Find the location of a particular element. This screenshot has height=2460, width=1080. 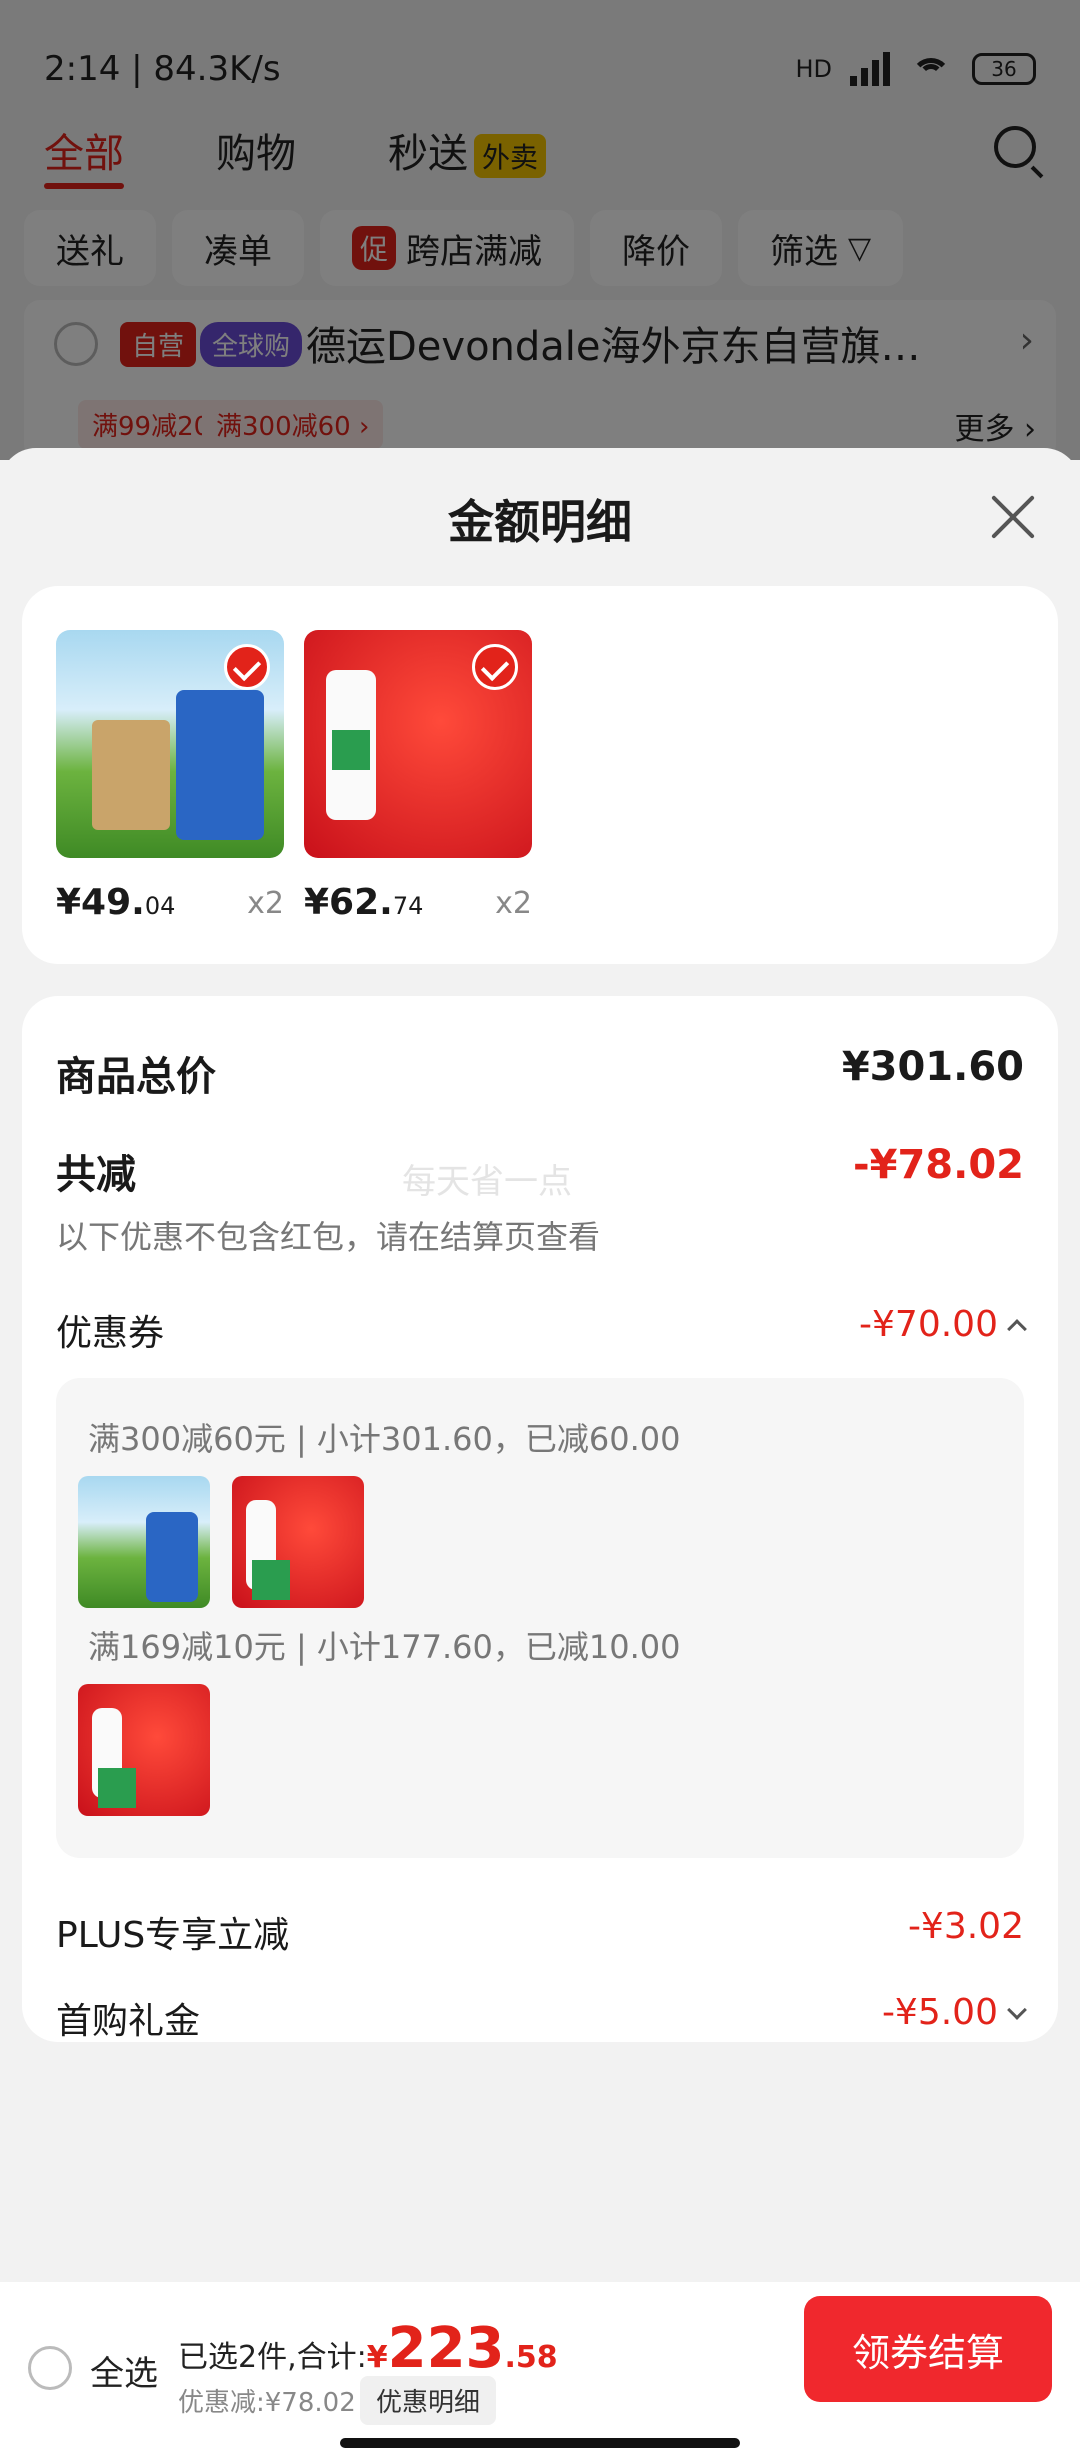

product-price: ¥62.74 is located at coordinates (363, 902).